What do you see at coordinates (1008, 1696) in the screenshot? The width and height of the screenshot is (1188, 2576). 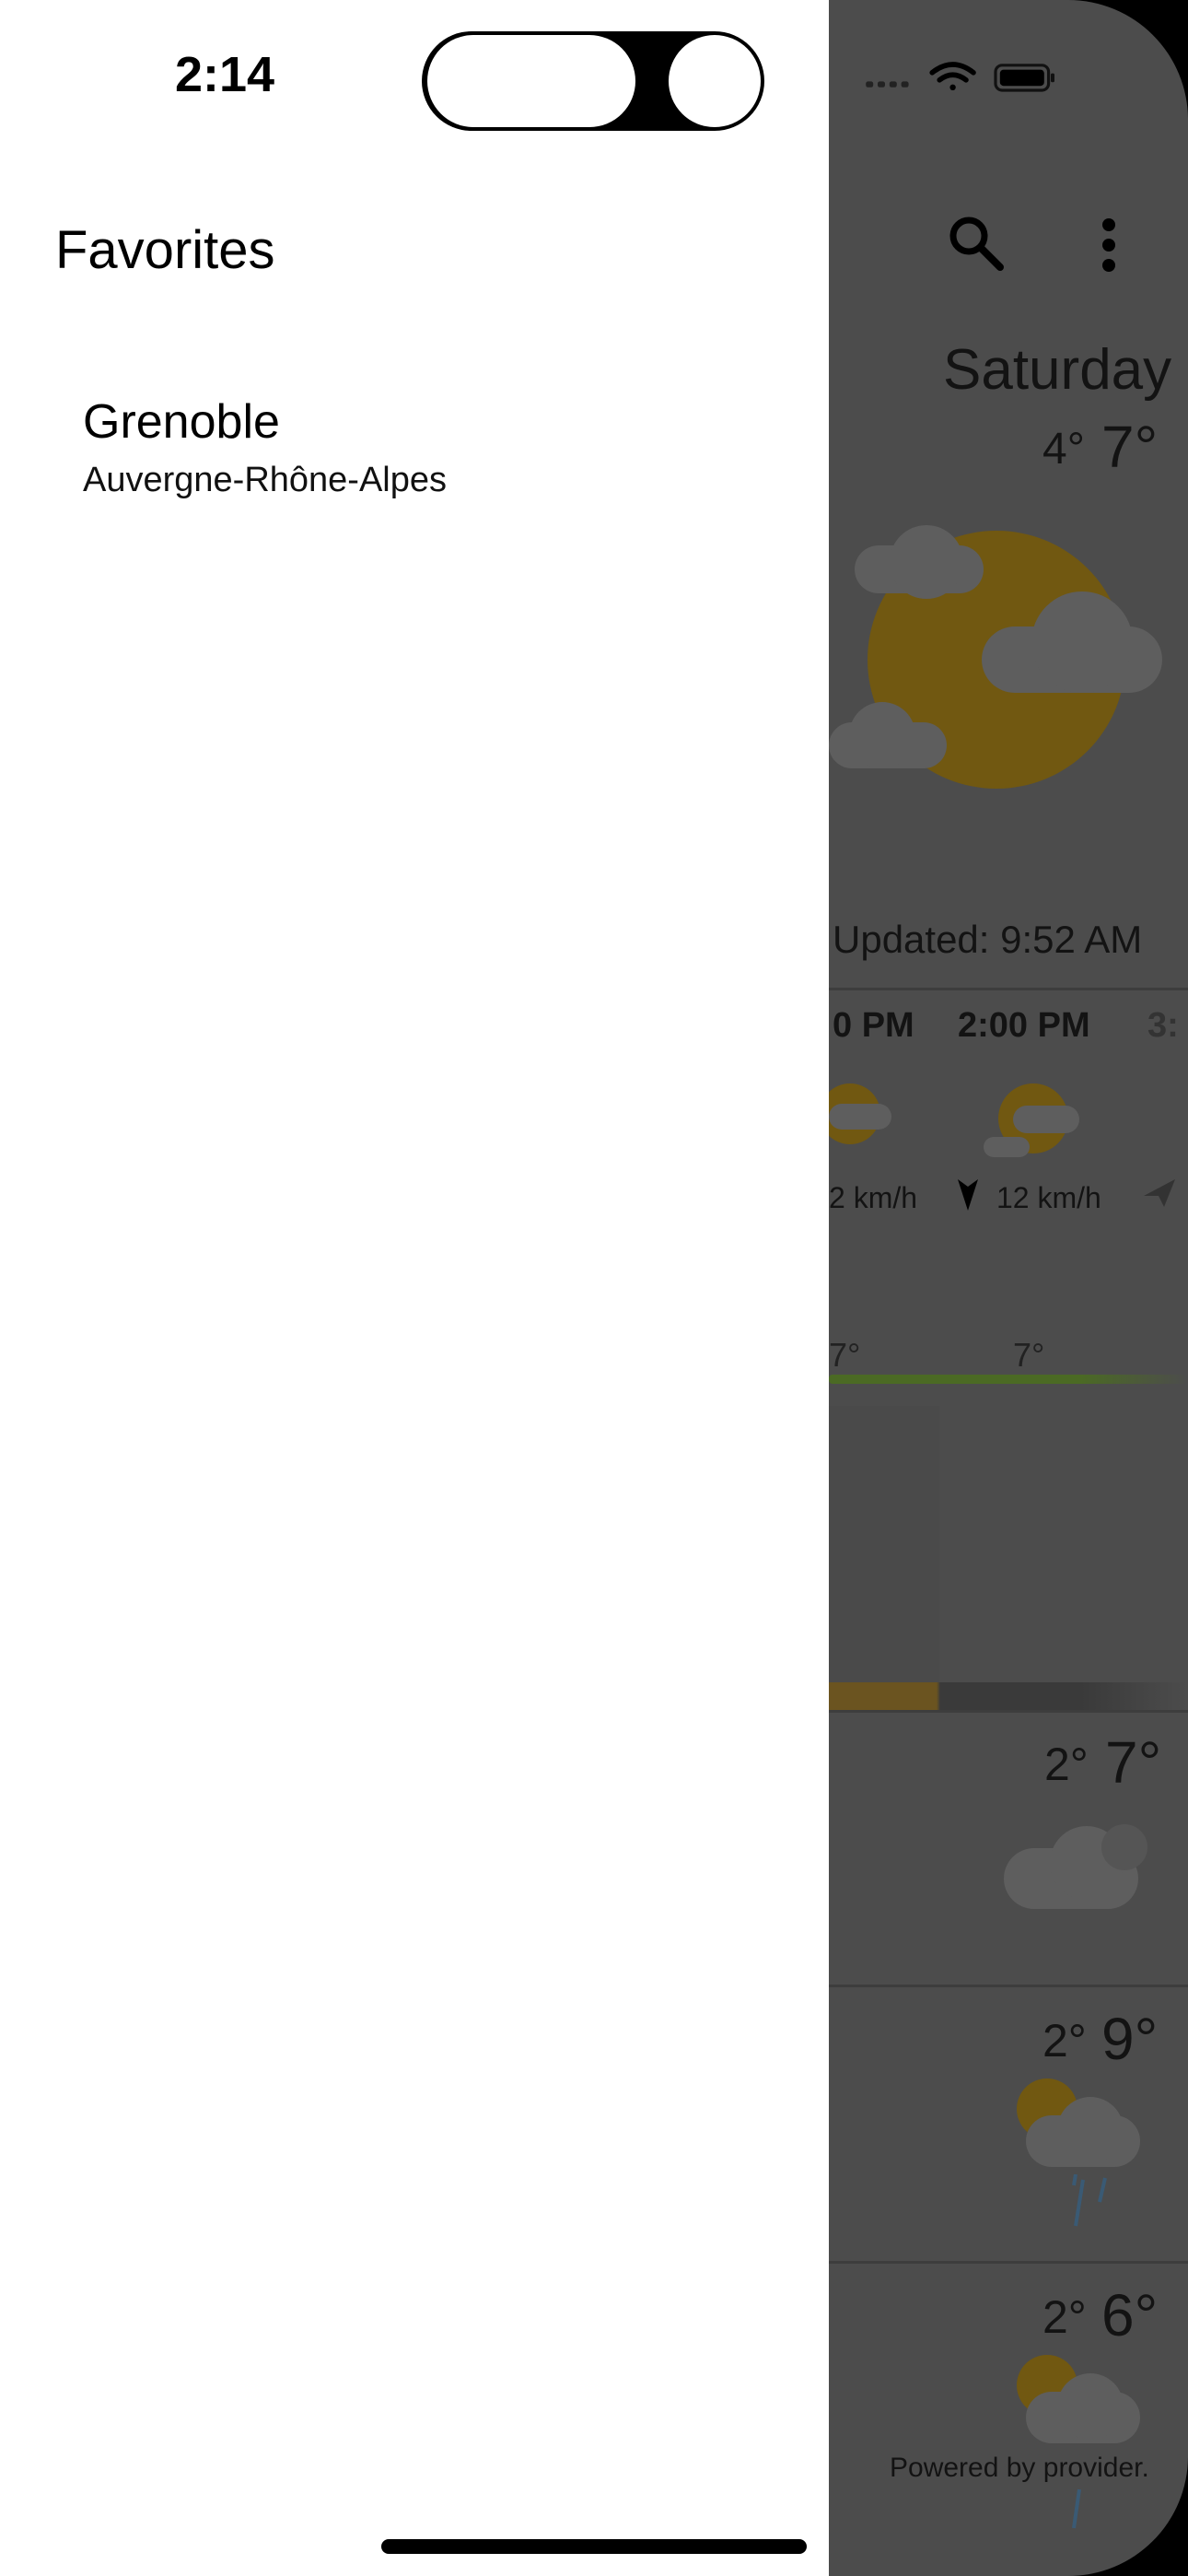 I see `daylight-bar` at bounding box center [1008, 1696].